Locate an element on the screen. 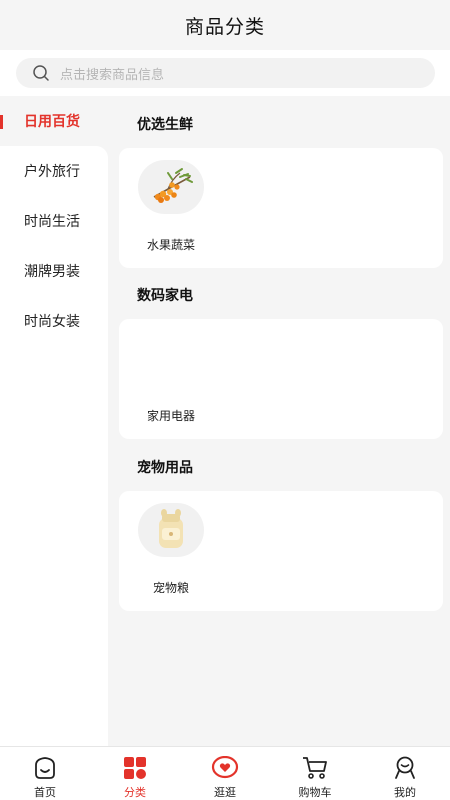  tab-browse: 逛逛 is located at coordinates (225, 773).